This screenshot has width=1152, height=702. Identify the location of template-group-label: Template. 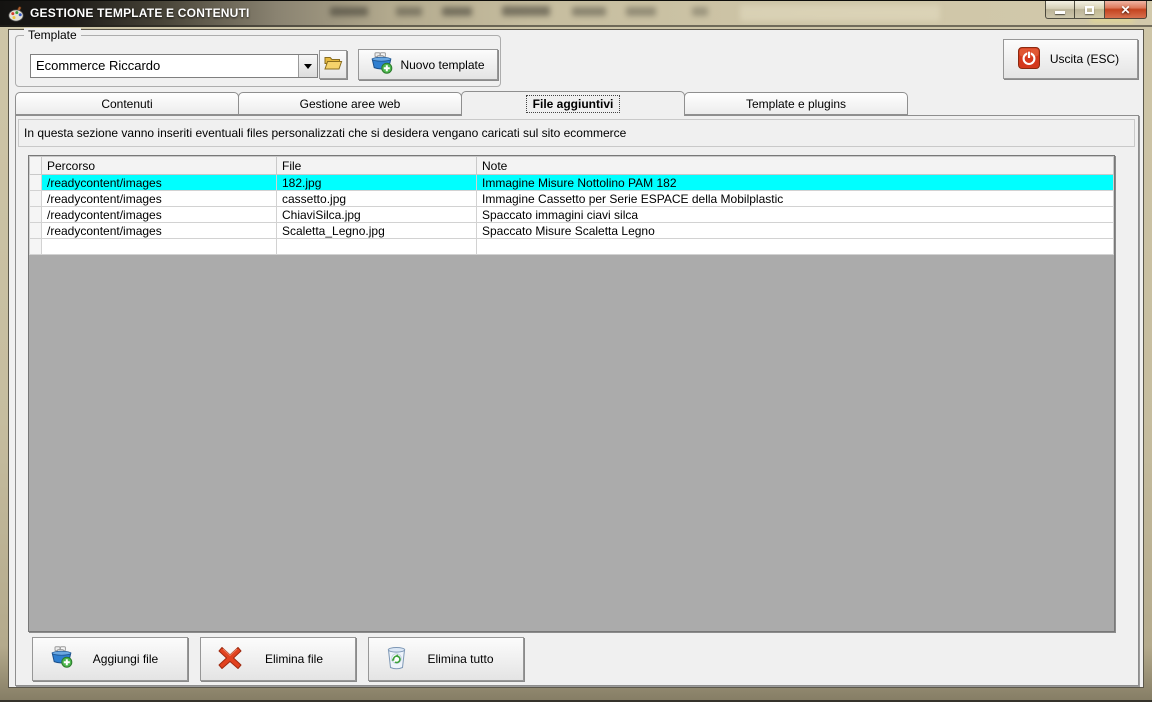
(52, 35).